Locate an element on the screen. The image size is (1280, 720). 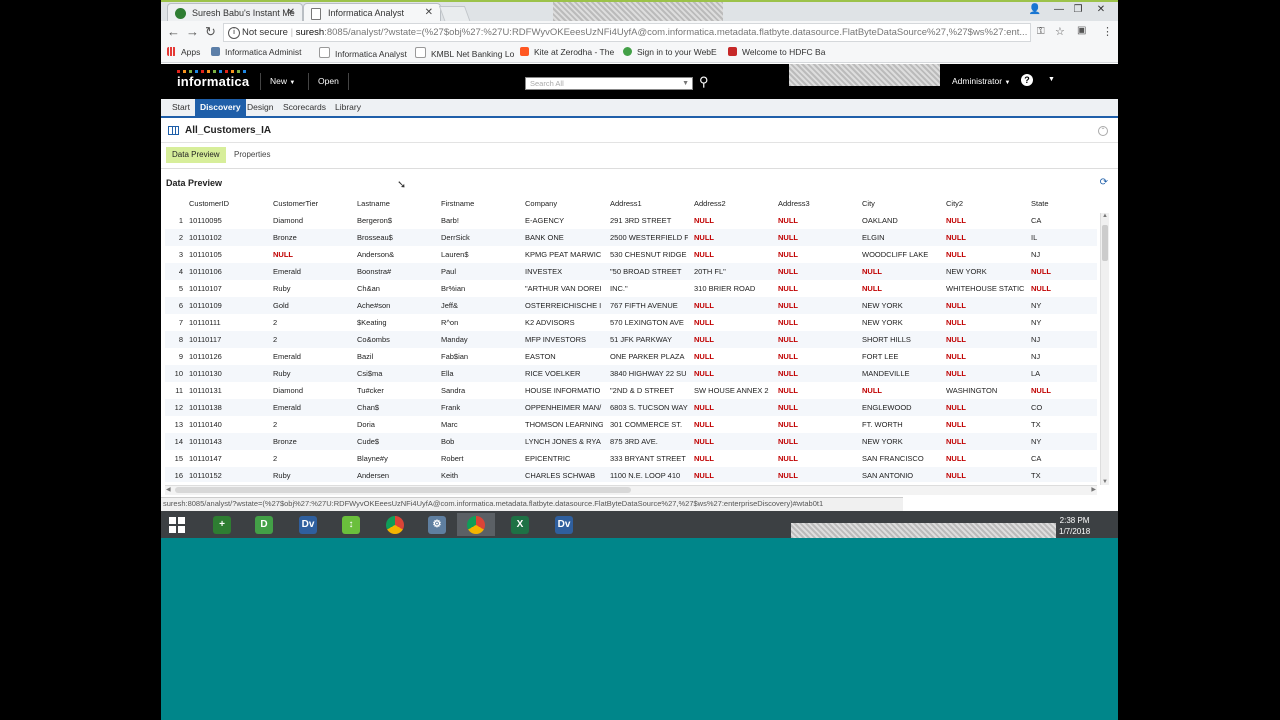
cell: 10110147 is located at coordinates (227, 458).